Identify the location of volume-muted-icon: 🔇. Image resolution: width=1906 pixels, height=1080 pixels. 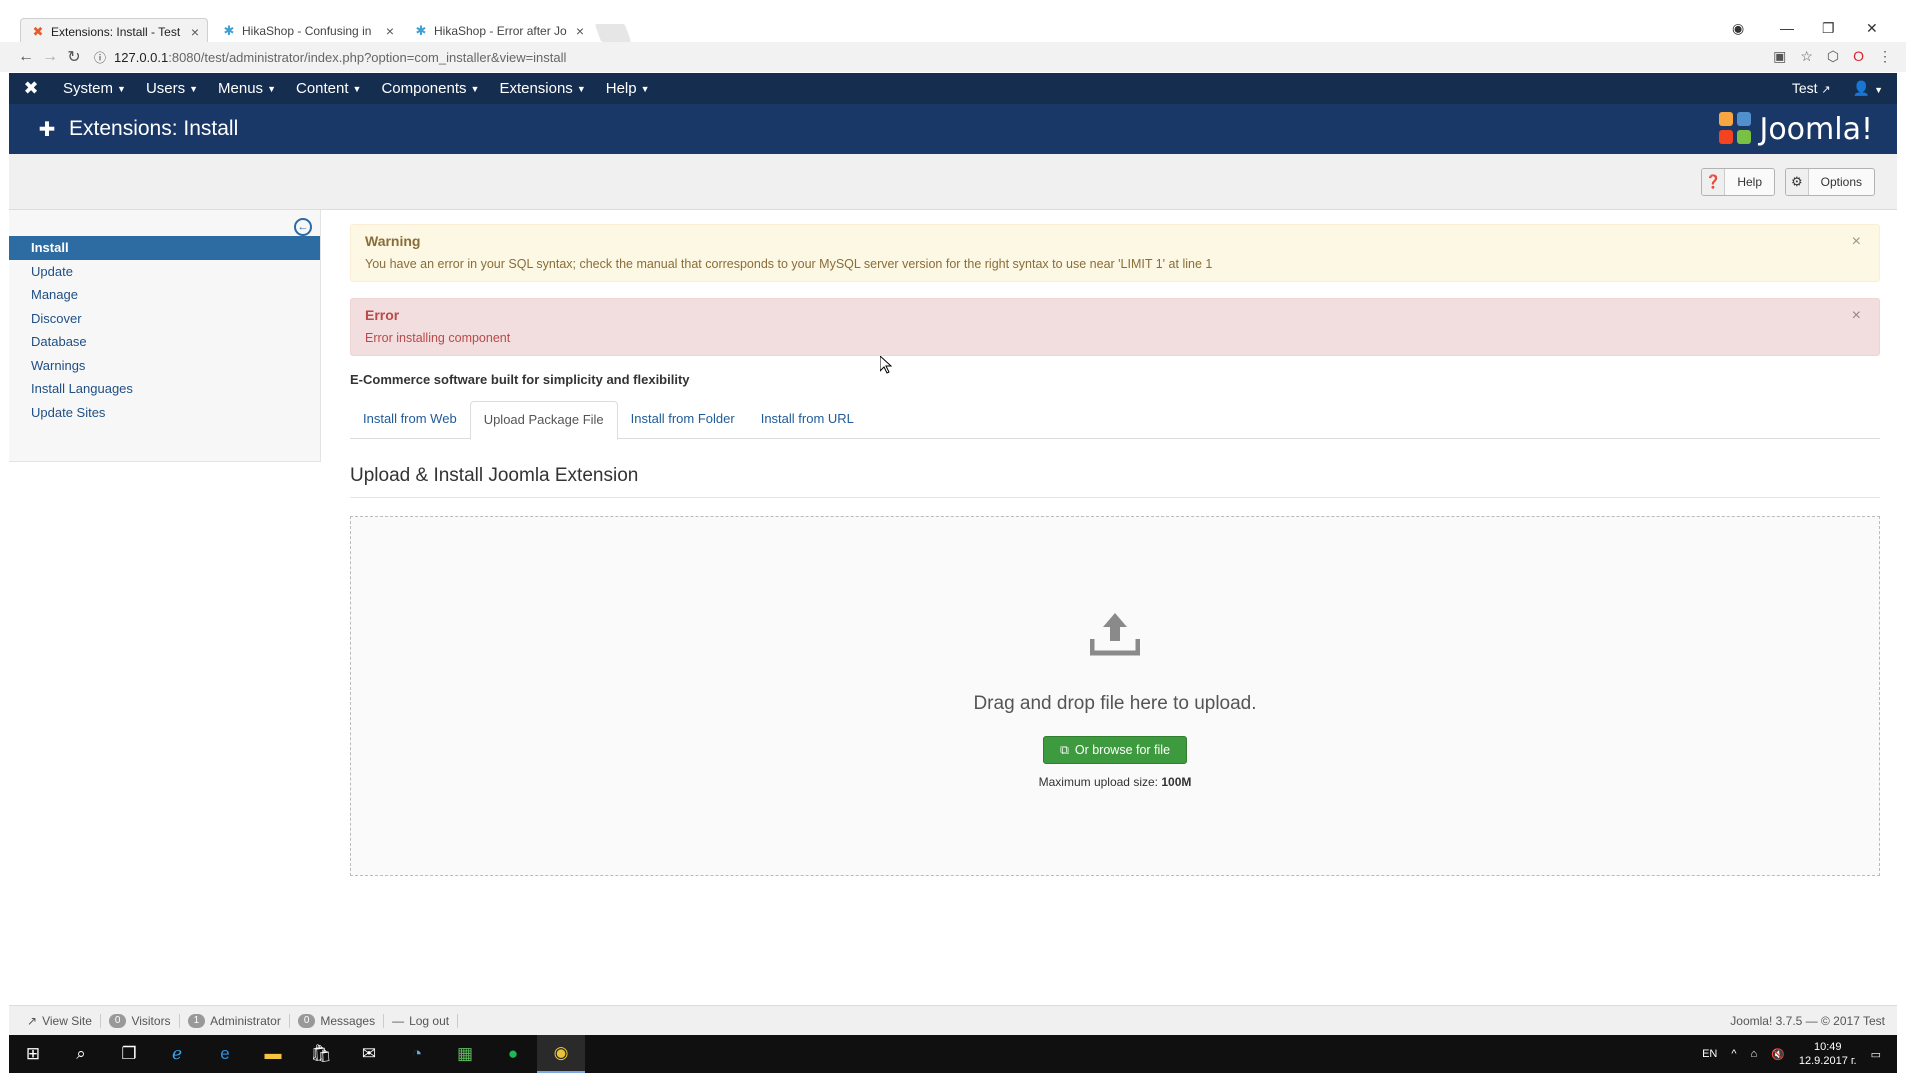
(1778, 1054).